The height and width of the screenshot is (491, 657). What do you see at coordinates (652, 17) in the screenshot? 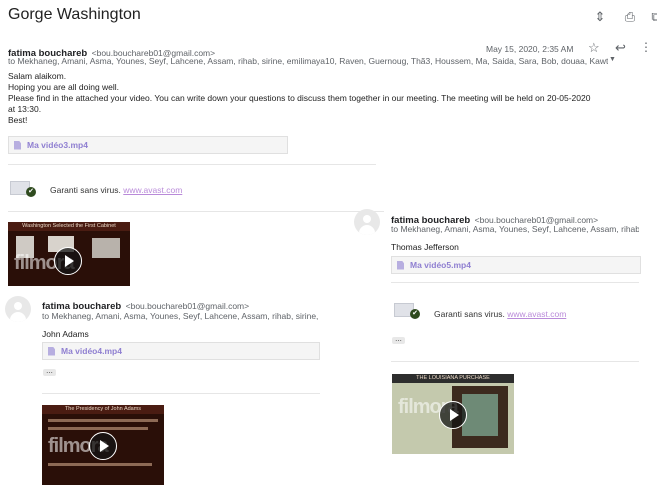
I see `open-in-new-window-icon: ⧉` at bounding box center [652, 17].